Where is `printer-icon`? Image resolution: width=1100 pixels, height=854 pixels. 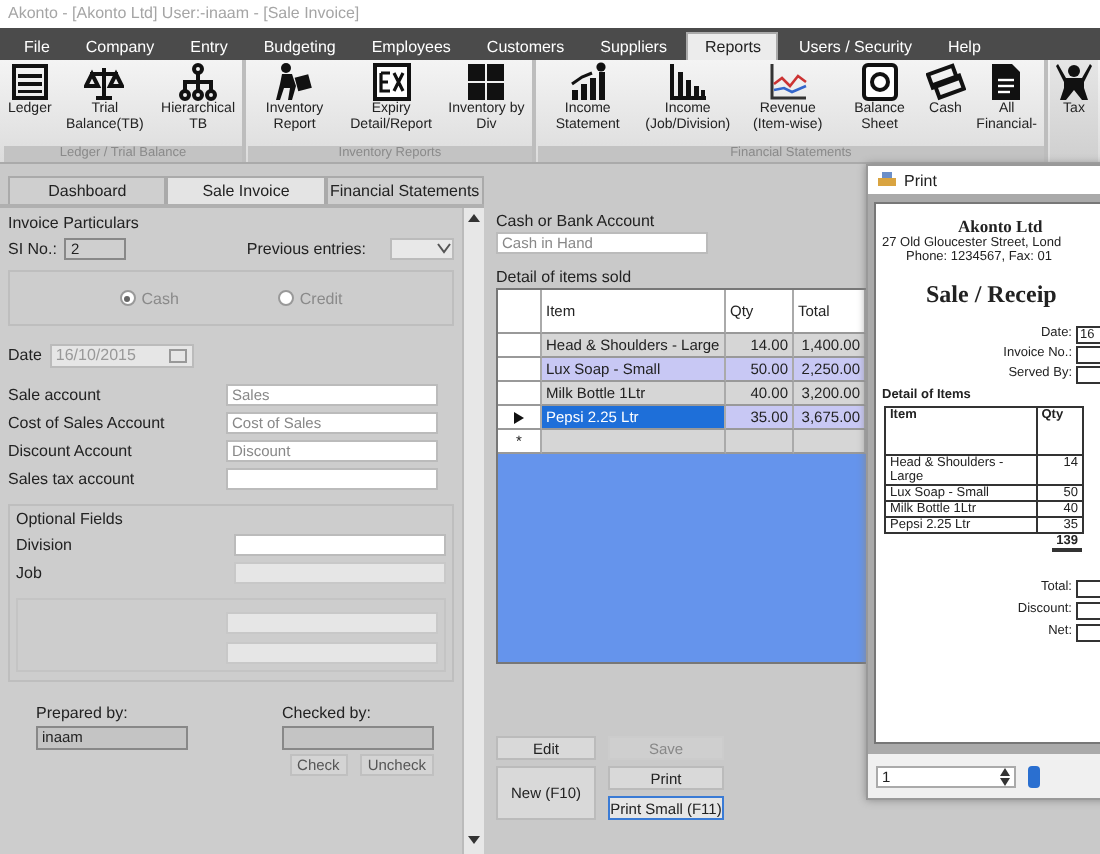
printer-icon is located at coordinates (887, 180).